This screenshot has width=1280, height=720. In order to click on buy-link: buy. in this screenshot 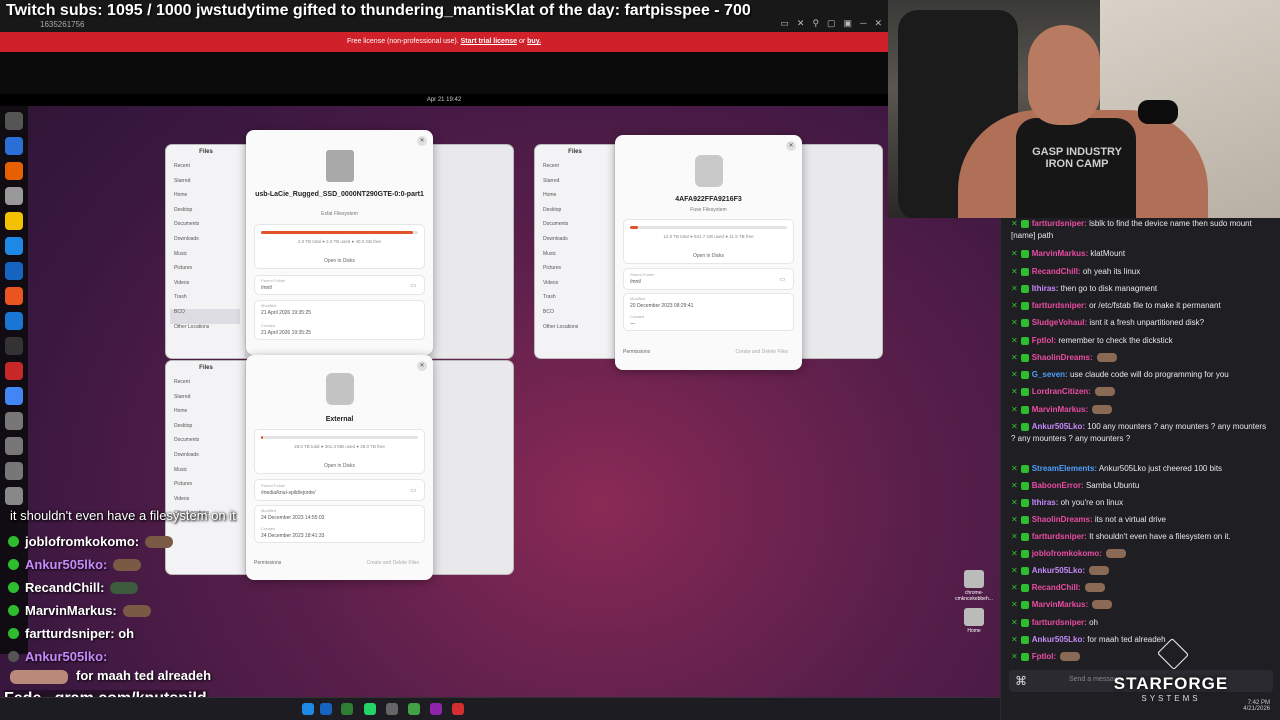, I will do `click(534, 41)`.